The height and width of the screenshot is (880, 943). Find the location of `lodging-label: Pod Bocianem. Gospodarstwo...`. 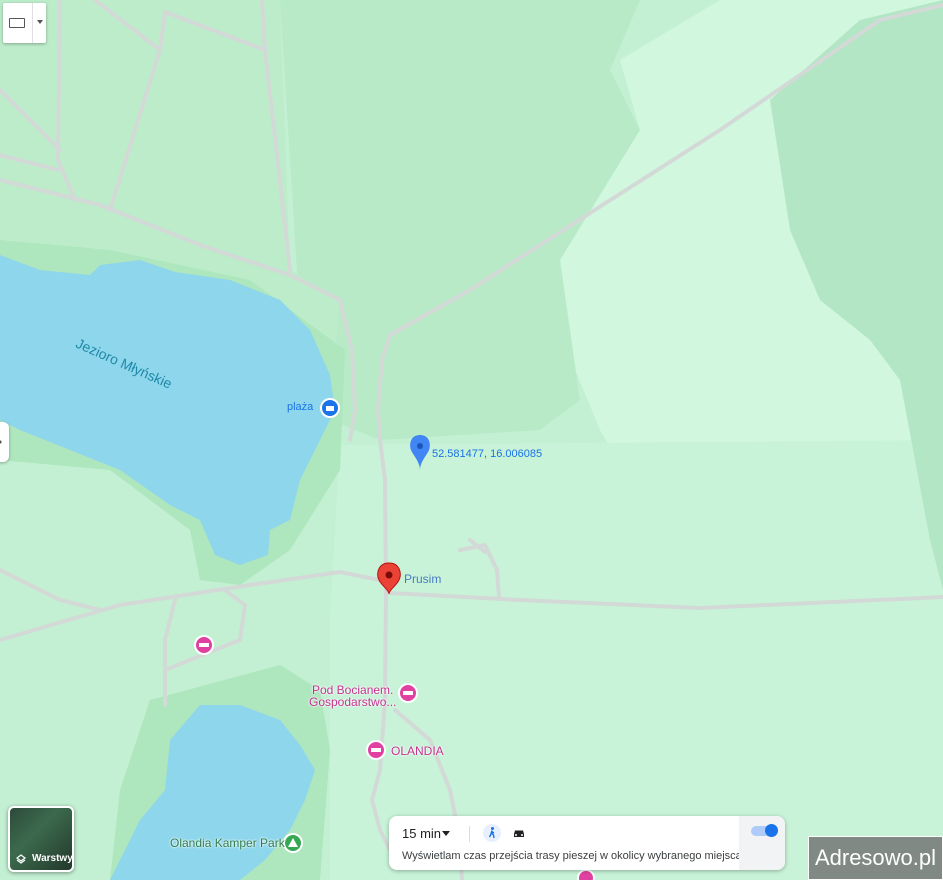

lodging-label: Pod Bocianem. Gospodarstwo... is located at coordinates (352, 696).